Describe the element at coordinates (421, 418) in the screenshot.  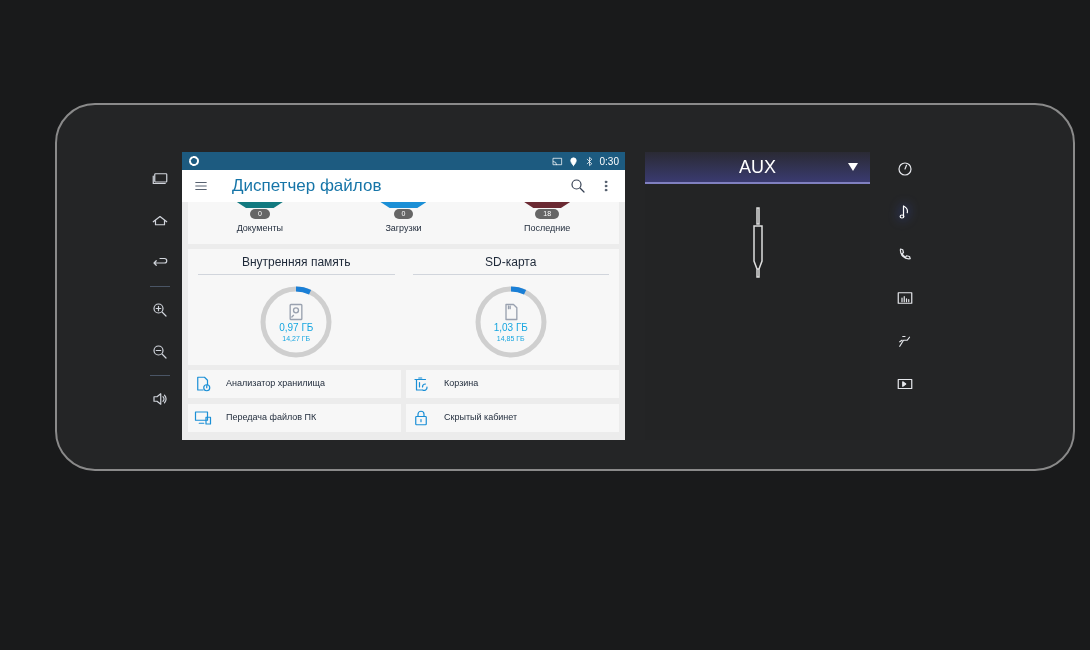
I see `lock-icon` at that location.